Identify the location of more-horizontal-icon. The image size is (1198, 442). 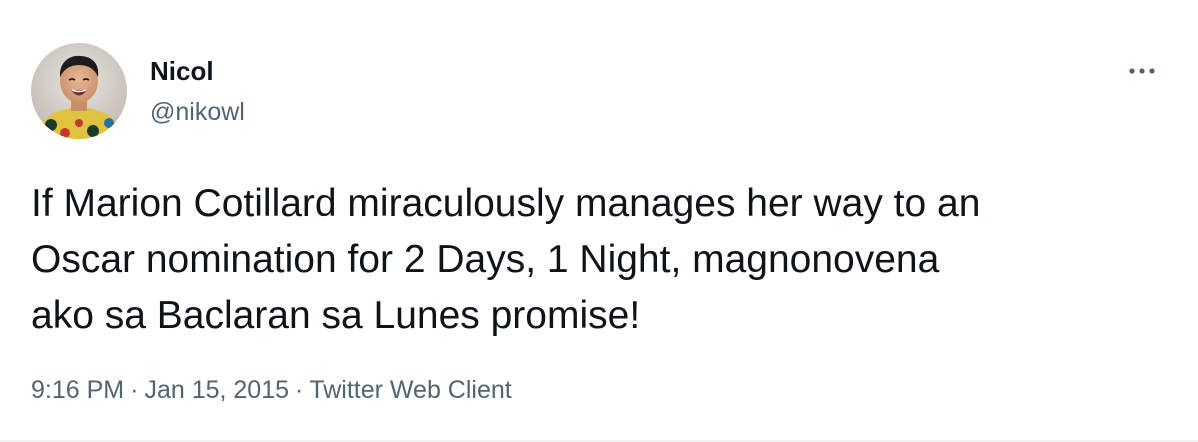
(1142, 71).